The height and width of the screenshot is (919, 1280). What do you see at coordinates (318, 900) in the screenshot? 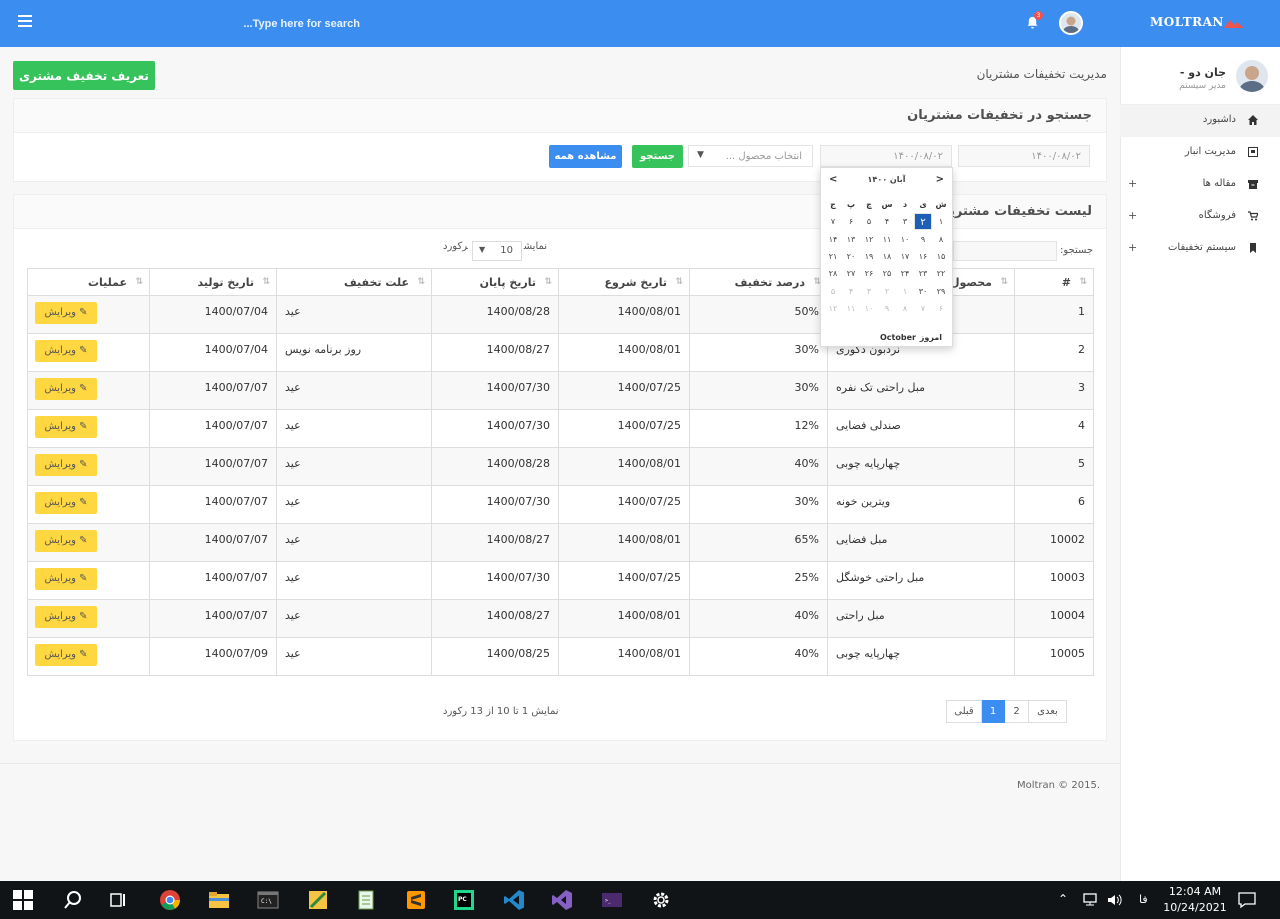
I see `app-icon` at bounding box center [318, 900].